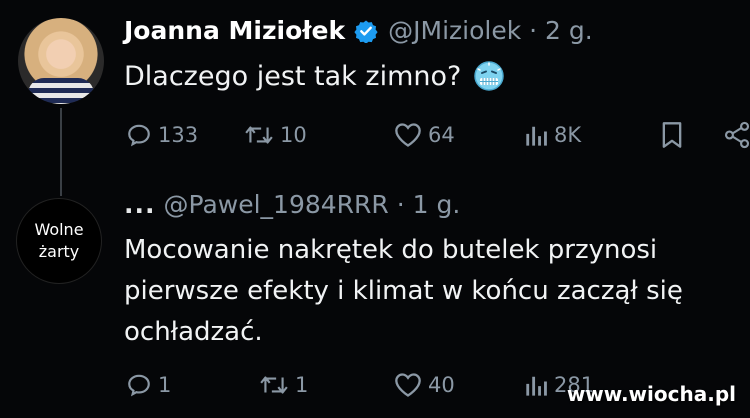 The height and width of the screenshot is (418, 750). What do you see at coordinates (59, 241) in the screenshot?
I see `reply-author-avatar: Wolne żarty` at bounding box center [59, 241].